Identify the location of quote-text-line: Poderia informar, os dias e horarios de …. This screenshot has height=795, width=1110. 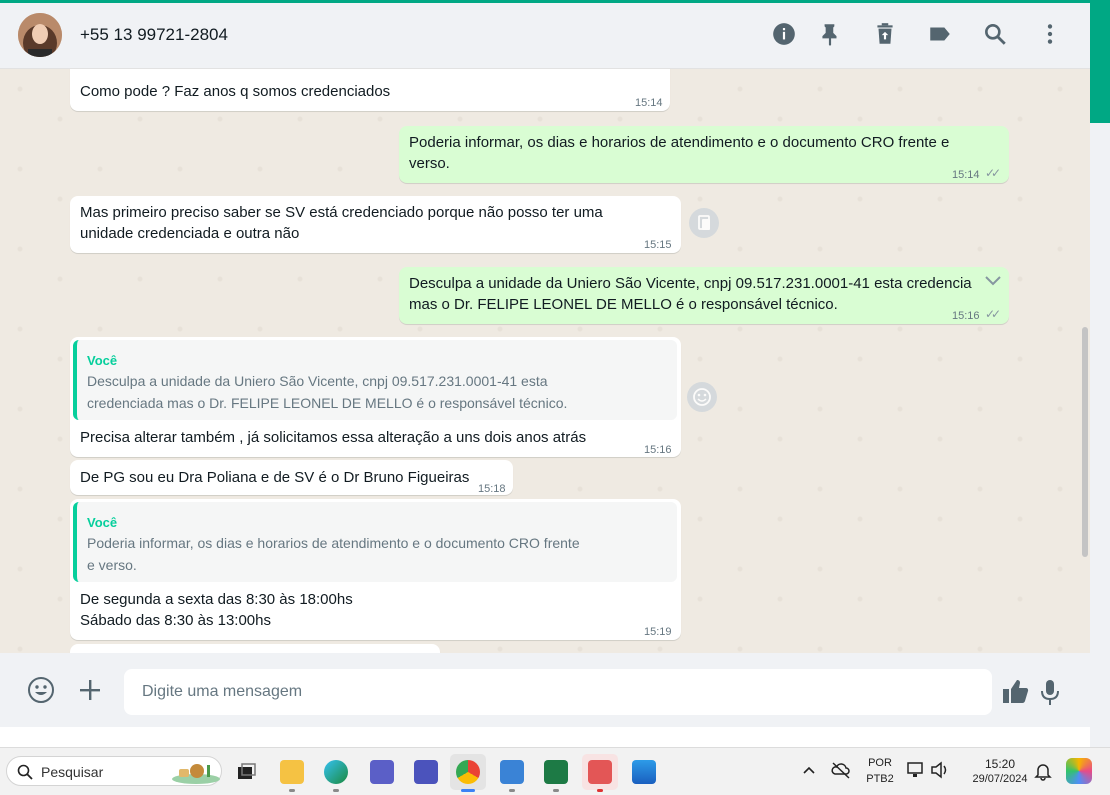
(333, 543).